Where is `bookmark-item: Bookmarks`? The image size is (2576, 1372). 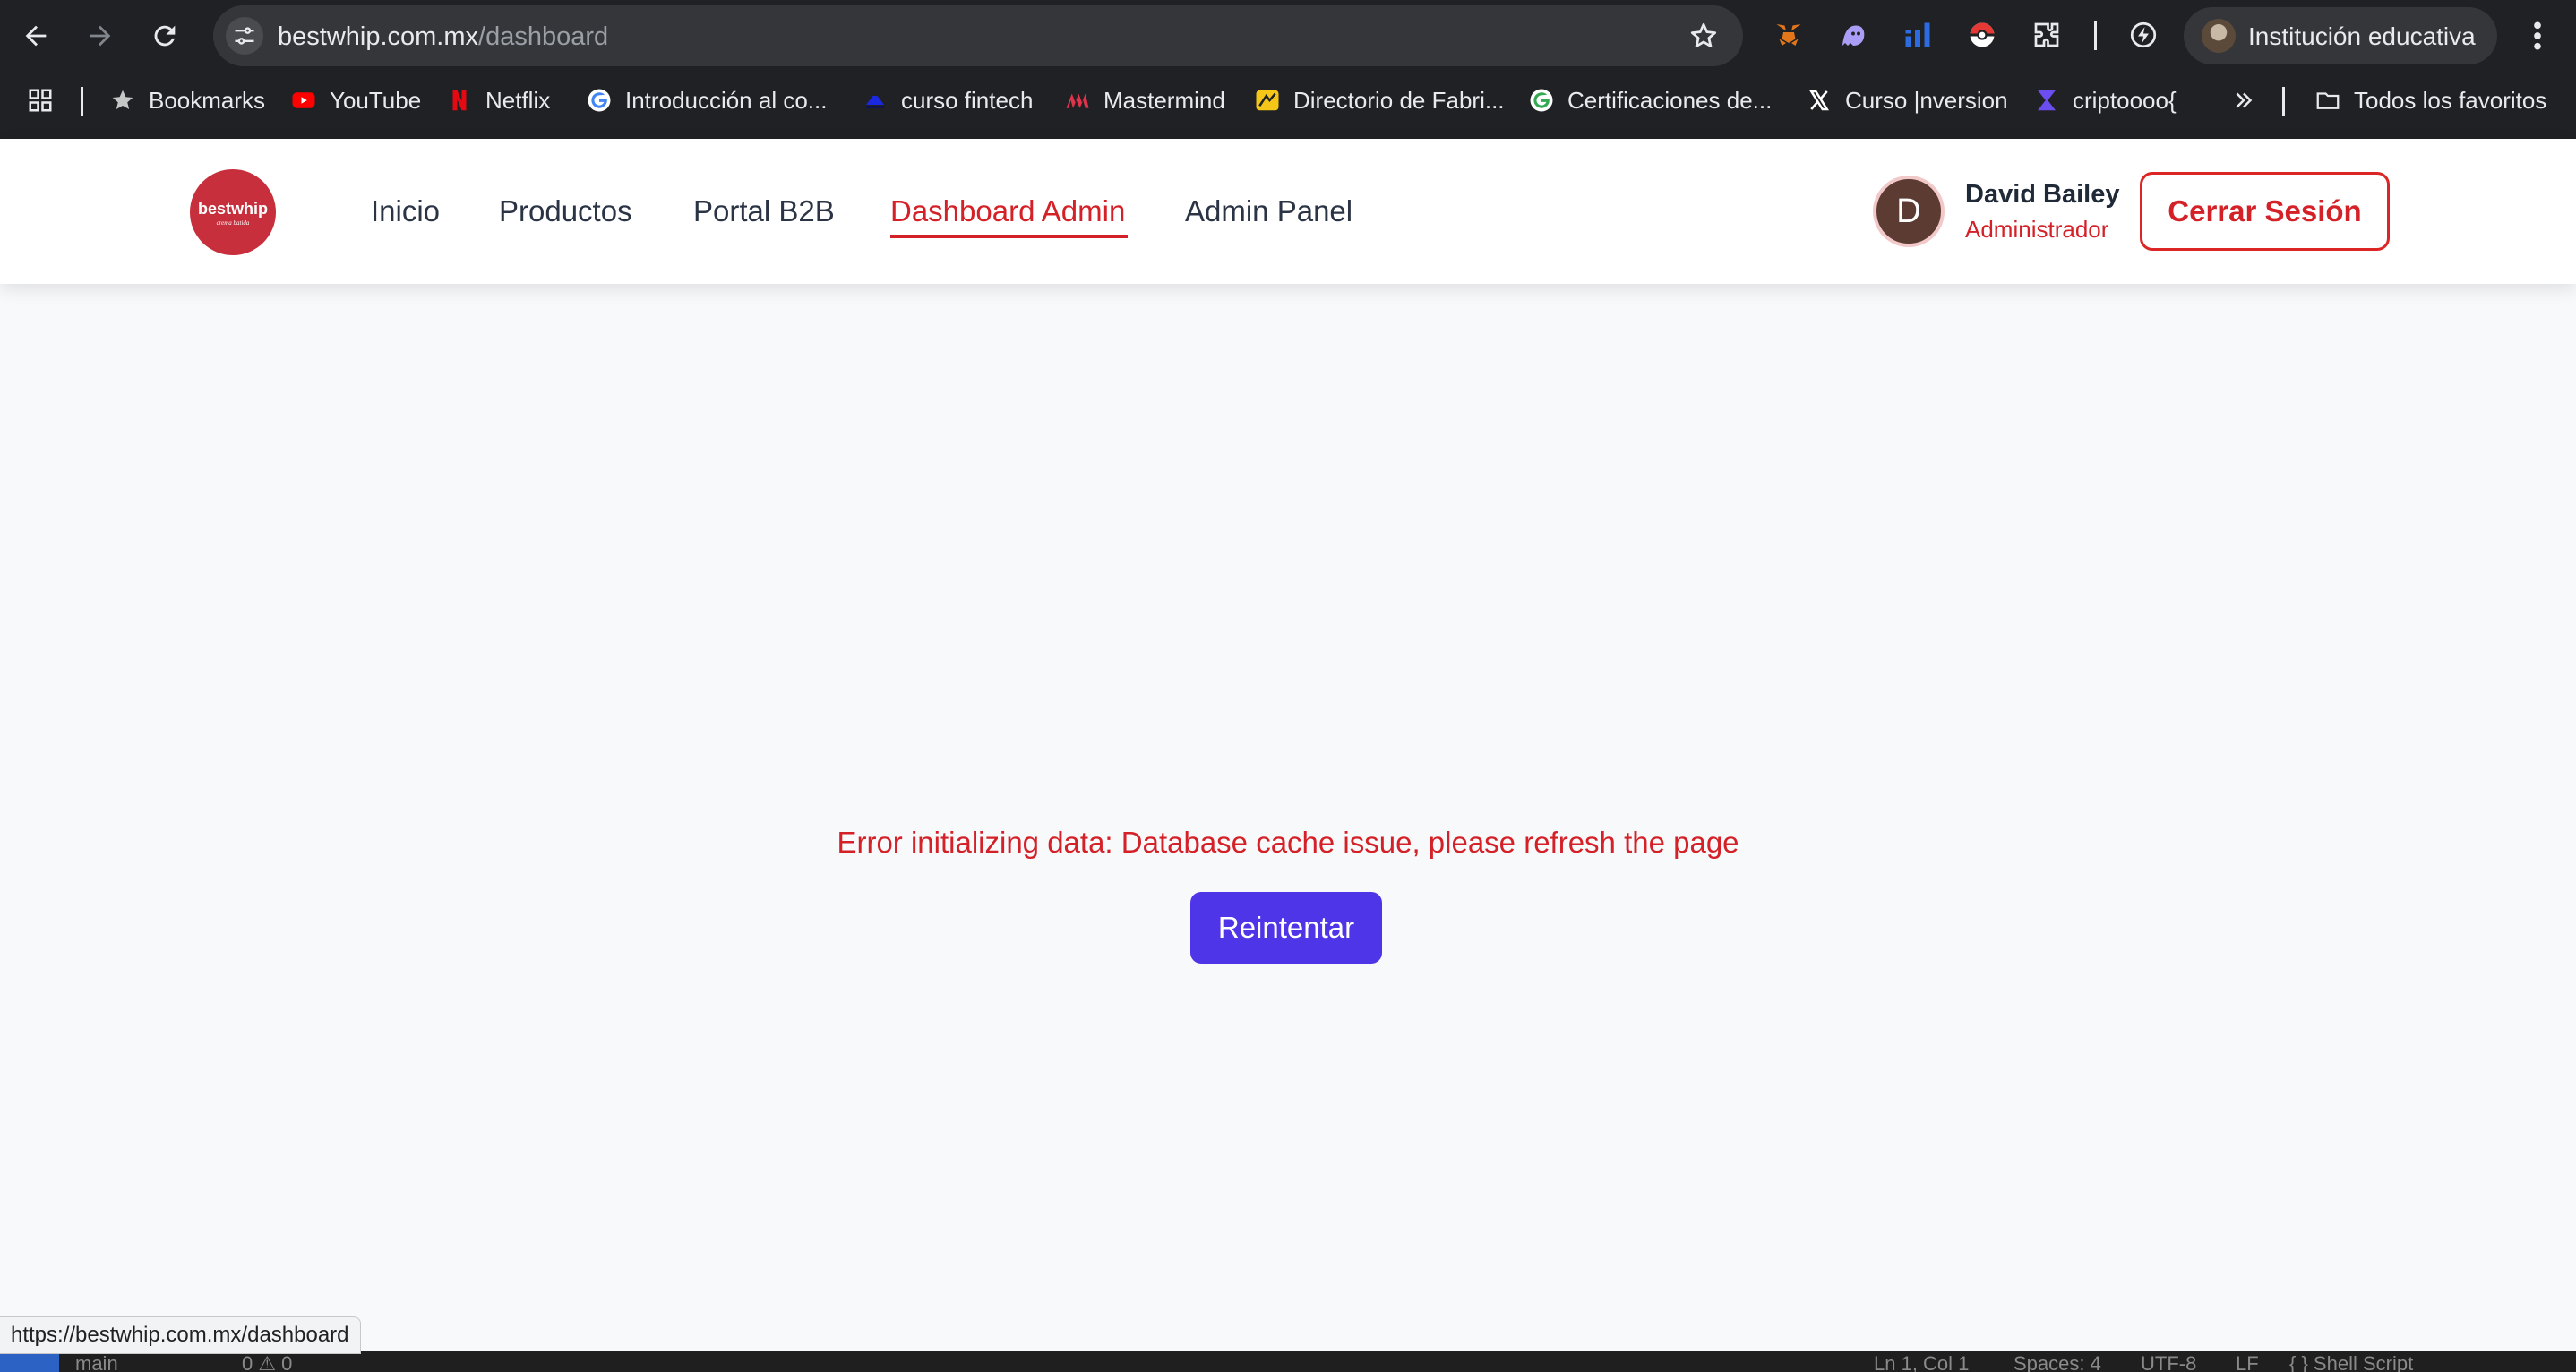 bookmark-item: Bookmarks is located at coordinates (187, 100).